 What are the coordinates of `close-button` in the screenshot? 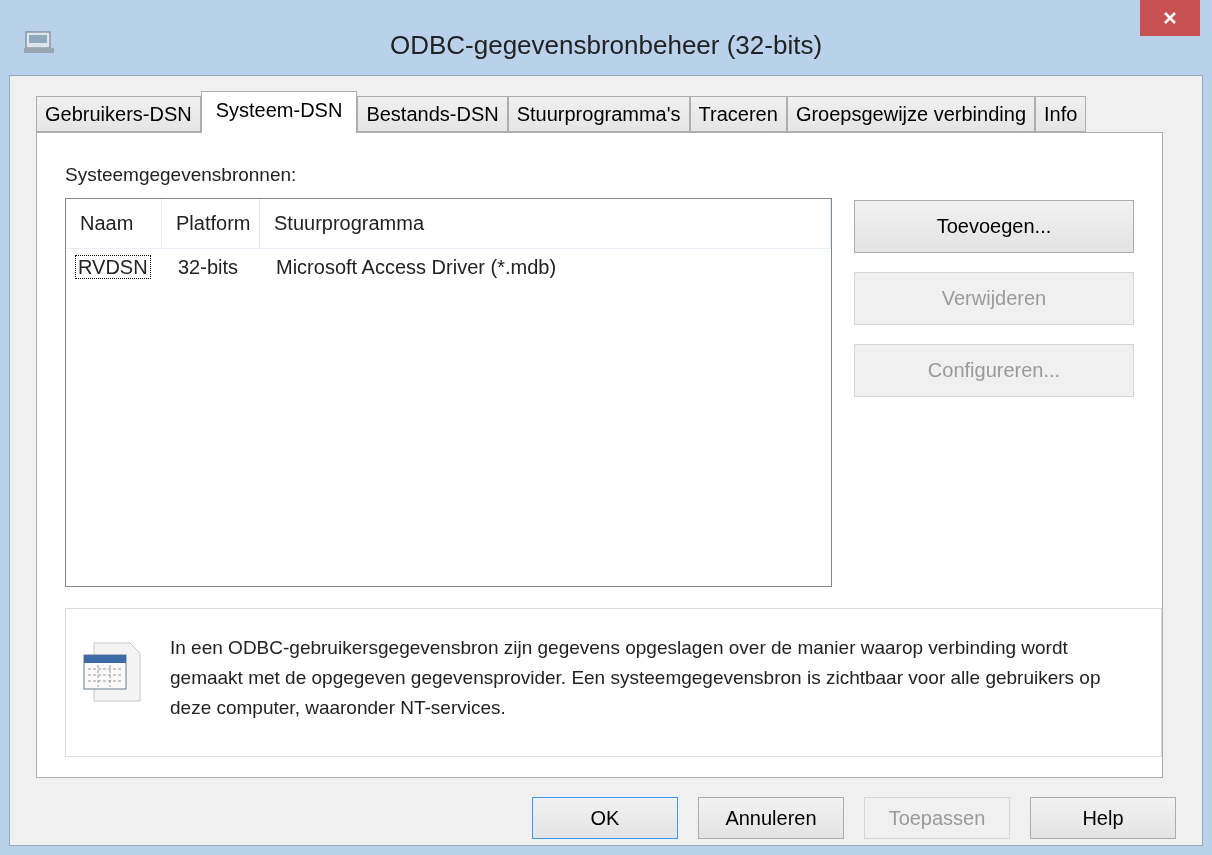 It's located at (1170, 18).